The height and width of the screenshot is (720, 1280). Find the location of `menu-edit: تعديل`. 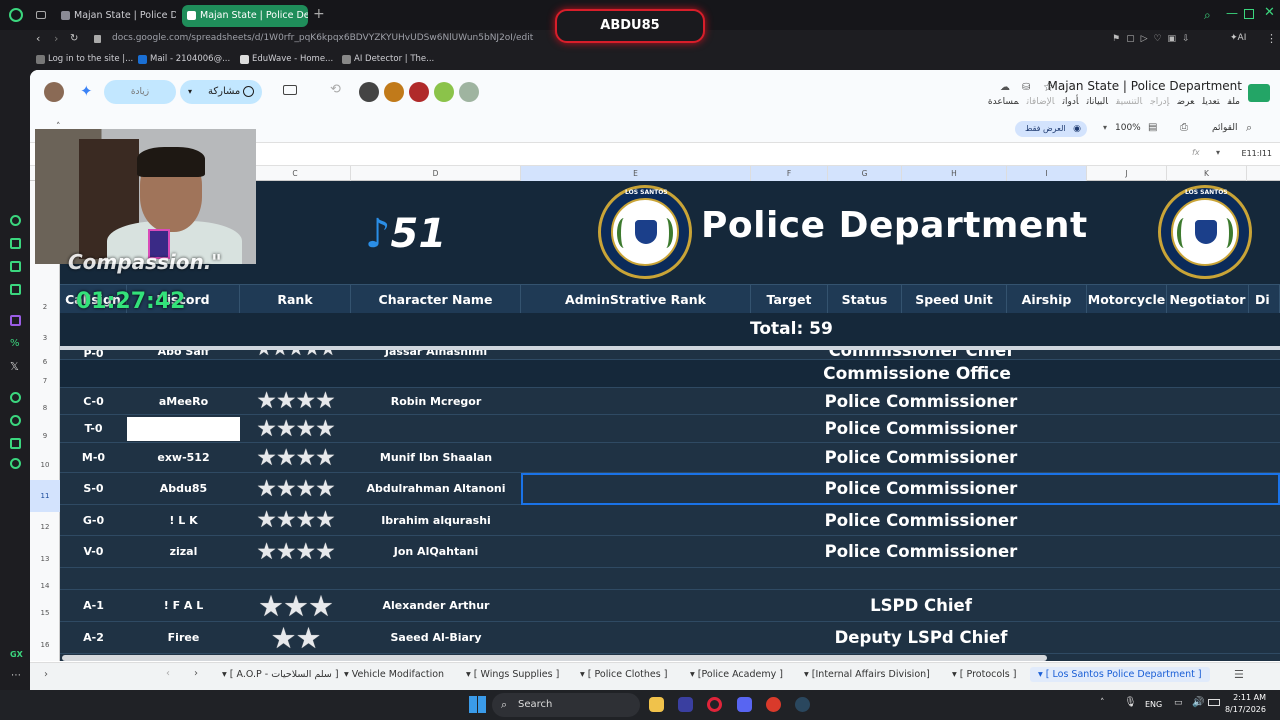

menu-edit: تعديل is located at coordinates (1210, 102).